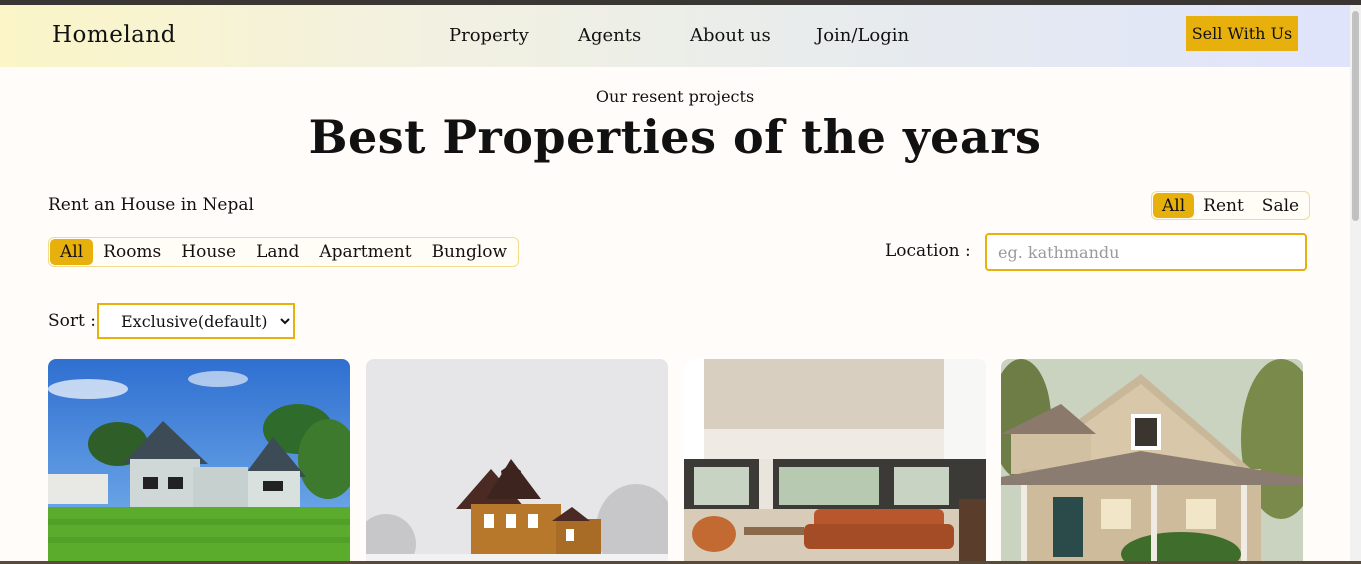 This screenshot has height=564, width=1361. I want to click on nav-link-join-login: Join/Login, so click(862, 35).